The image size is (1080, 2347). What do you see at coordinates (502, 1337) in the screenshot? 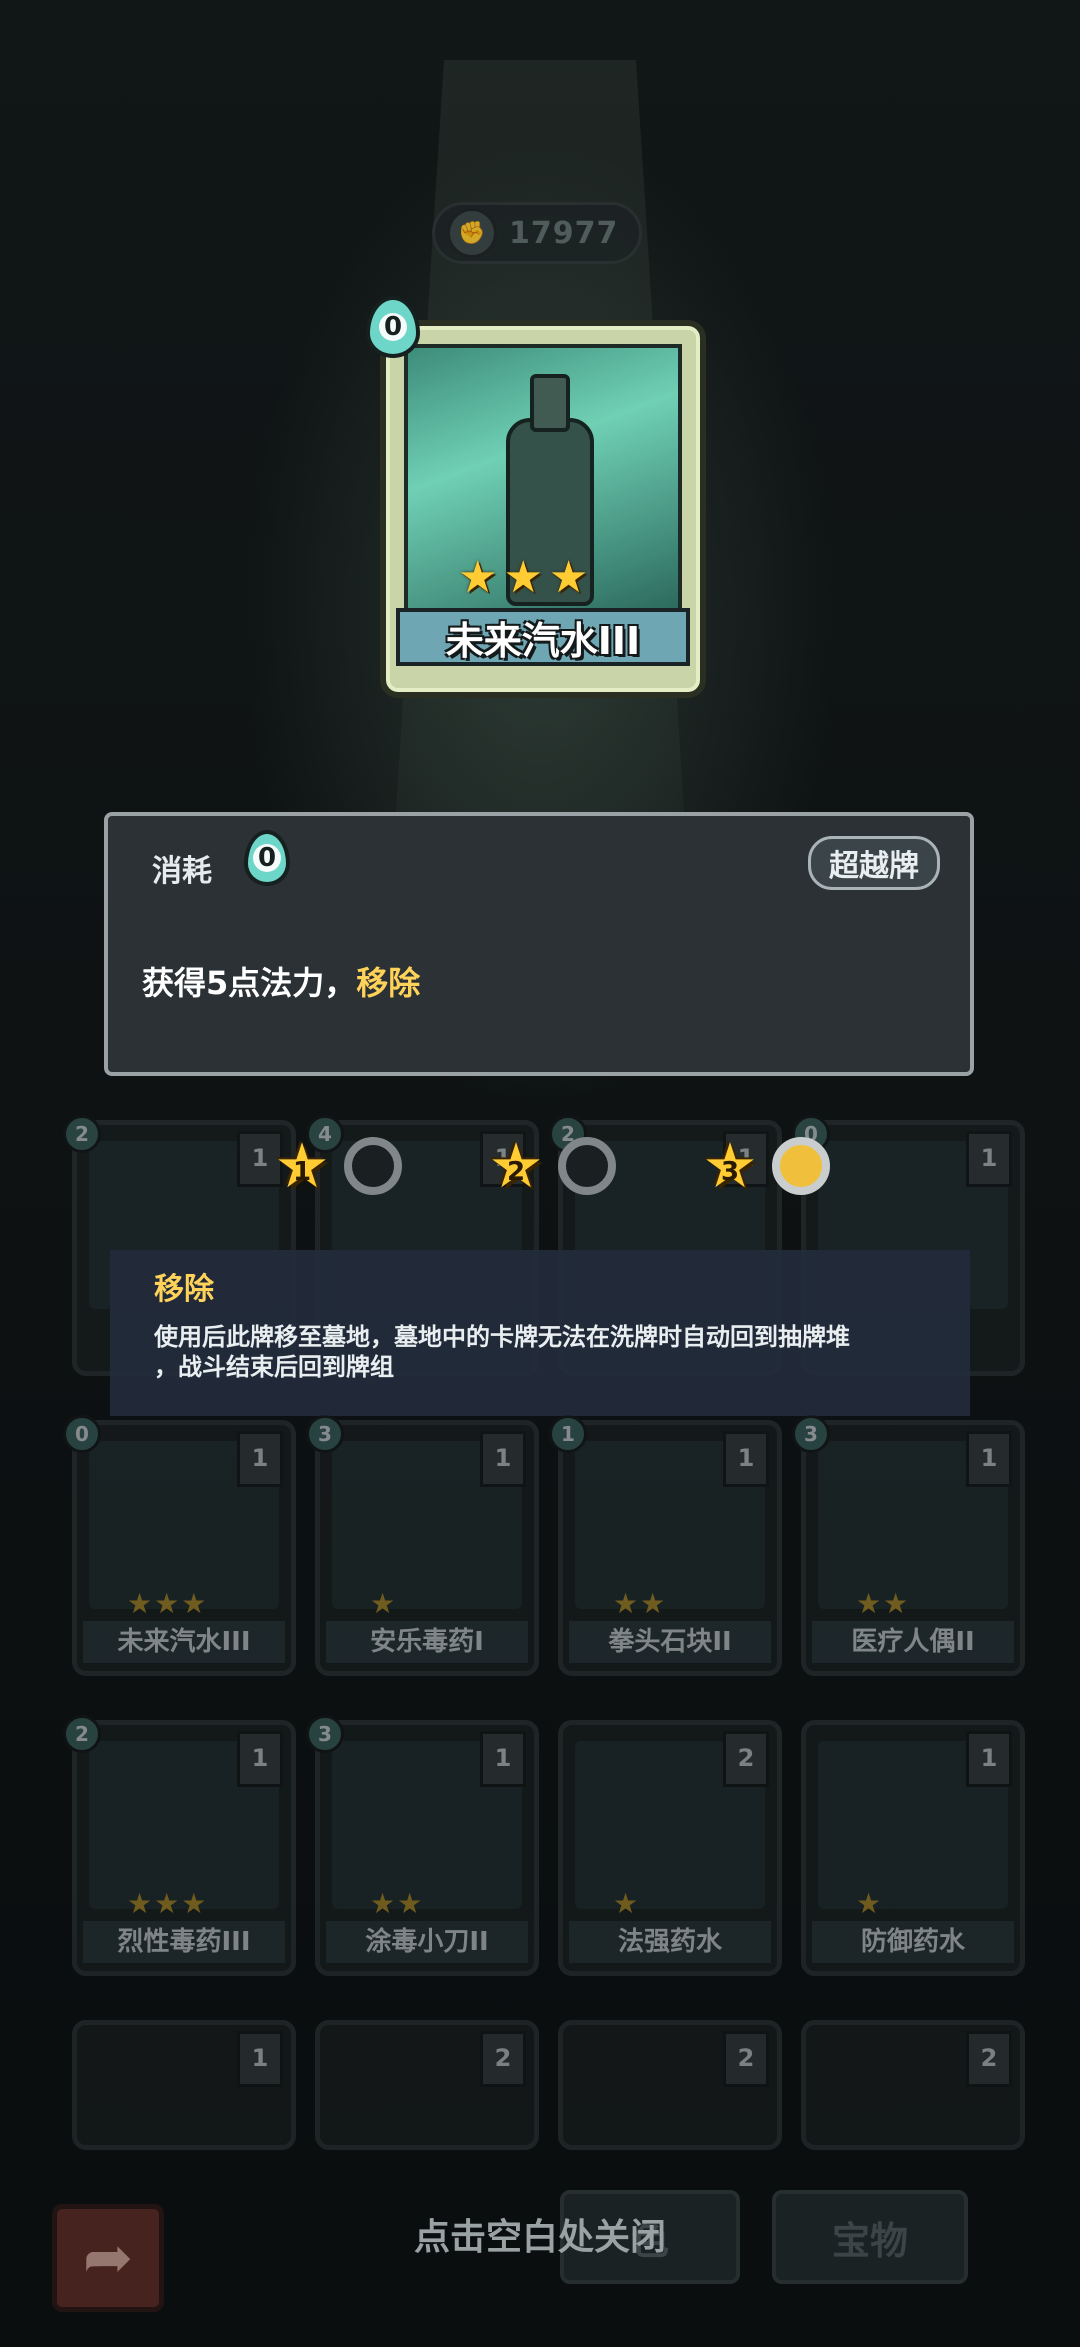
I see `tooltip-line: 使用后此牌移至墓地，墓地中的卡牌无法在洗牌时自动回到抽牌堆` at bounding box center [502, 1337].